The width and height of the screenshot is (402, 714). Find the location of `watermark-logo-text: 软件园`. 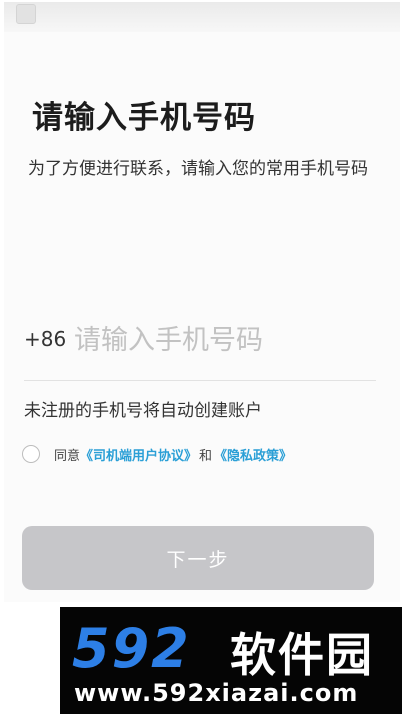

watermark-logo-text: 软件园 is located at coordinates (302, 655).